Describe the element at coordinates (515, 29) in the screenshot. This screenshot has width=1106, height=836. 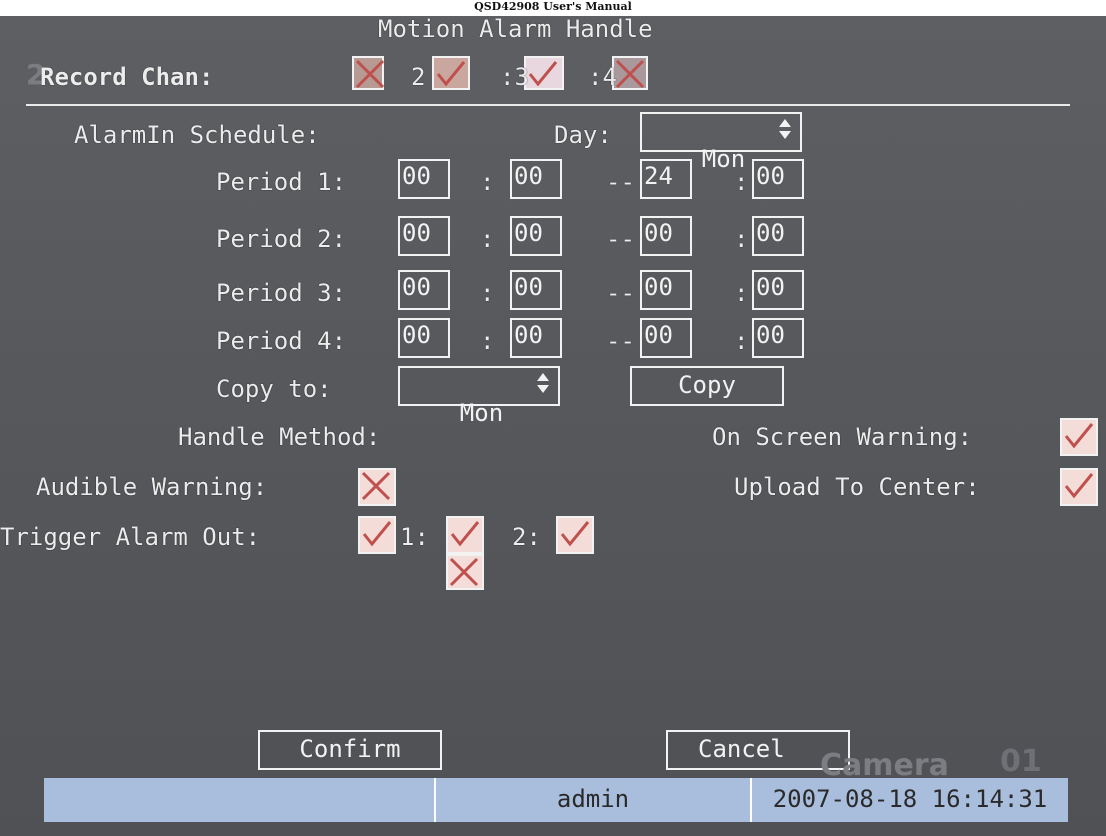
I see `page-title: Motion Alarm Handle` at that location.